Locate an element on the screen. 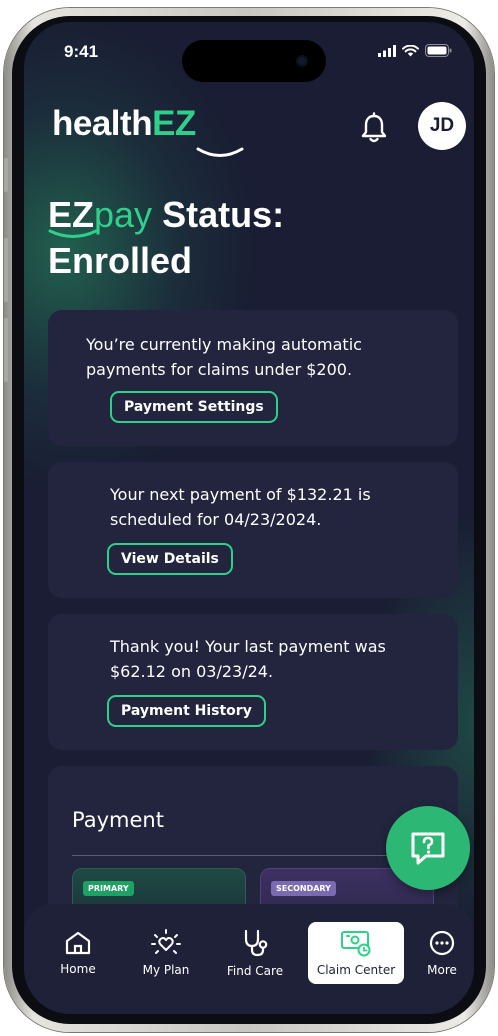 Image resolution: width=498 pixels, height=1036 pixels. dynamic-island is located at coordinates (254, 61).